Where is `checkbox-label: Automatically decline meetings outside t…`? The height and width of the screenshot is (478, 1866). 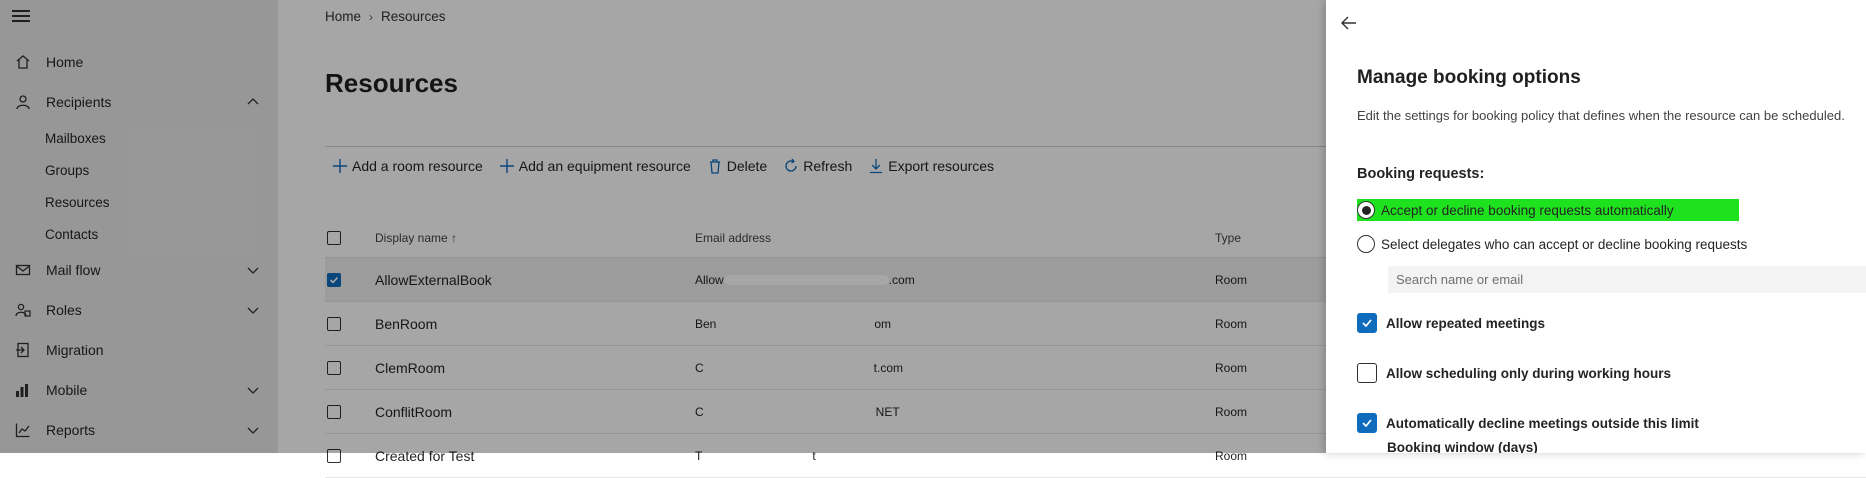 checkbox-label: Automatically decline meetings outside t… is located at coordinates (1542, 423).